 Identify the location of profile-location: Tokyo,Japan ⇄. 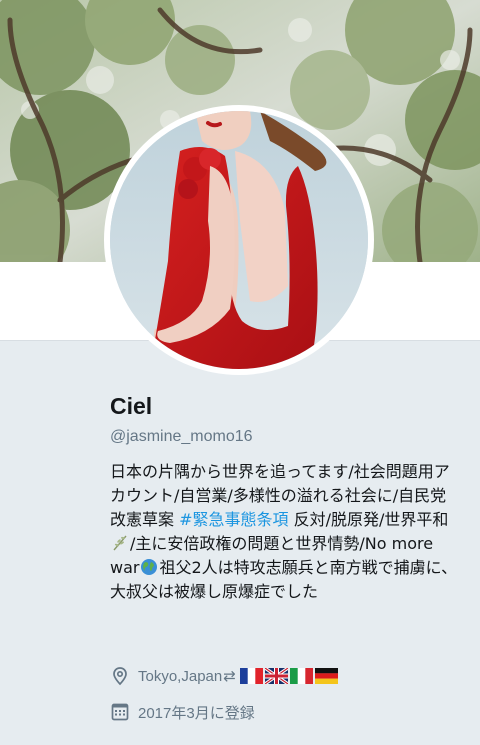
(224, 676).